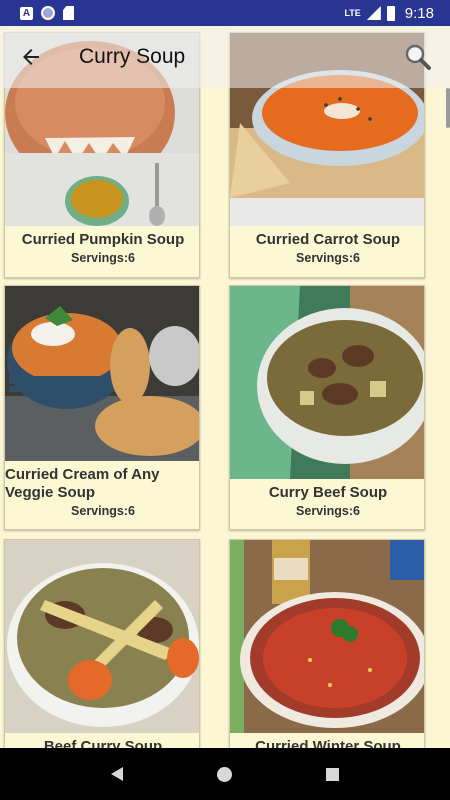 The height and width of the screenshot is (800, 450). Describe the element at coordinates (225, 13) in the screenshot. I see `status-bar: A LTE 9:18` at that location.